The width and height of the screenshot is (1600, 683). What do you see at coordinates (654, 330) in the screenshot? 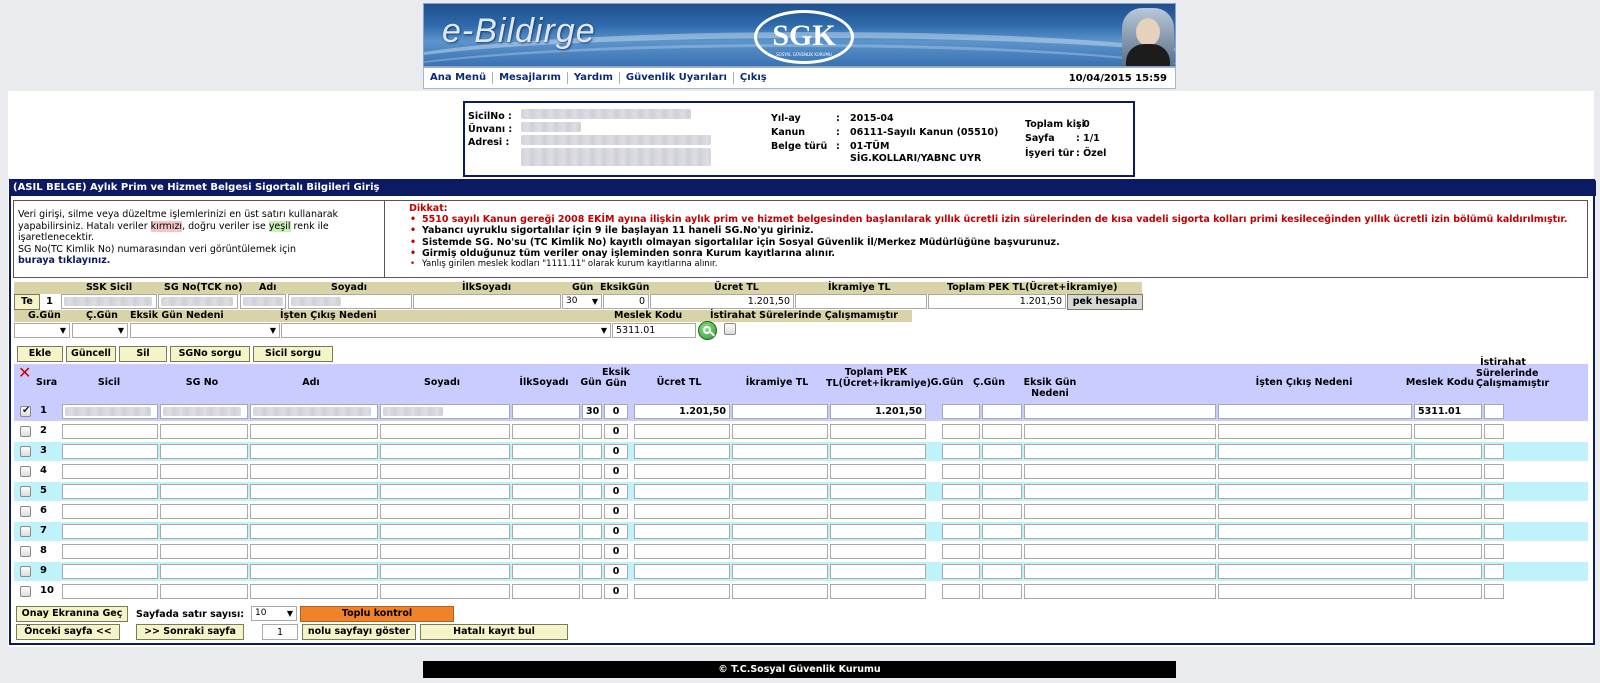
I see `meslek-kodu-input` at bounding box center [654, 330].